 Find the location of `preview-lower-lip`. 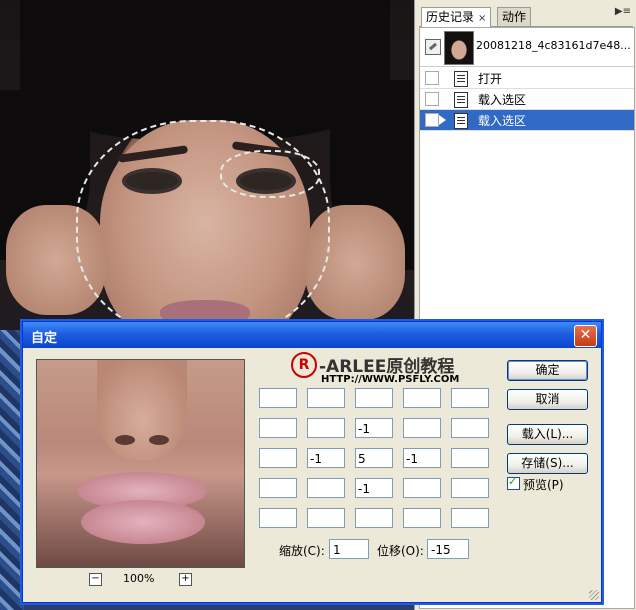

preview-lower-lip is located at coordinates (143, 522).